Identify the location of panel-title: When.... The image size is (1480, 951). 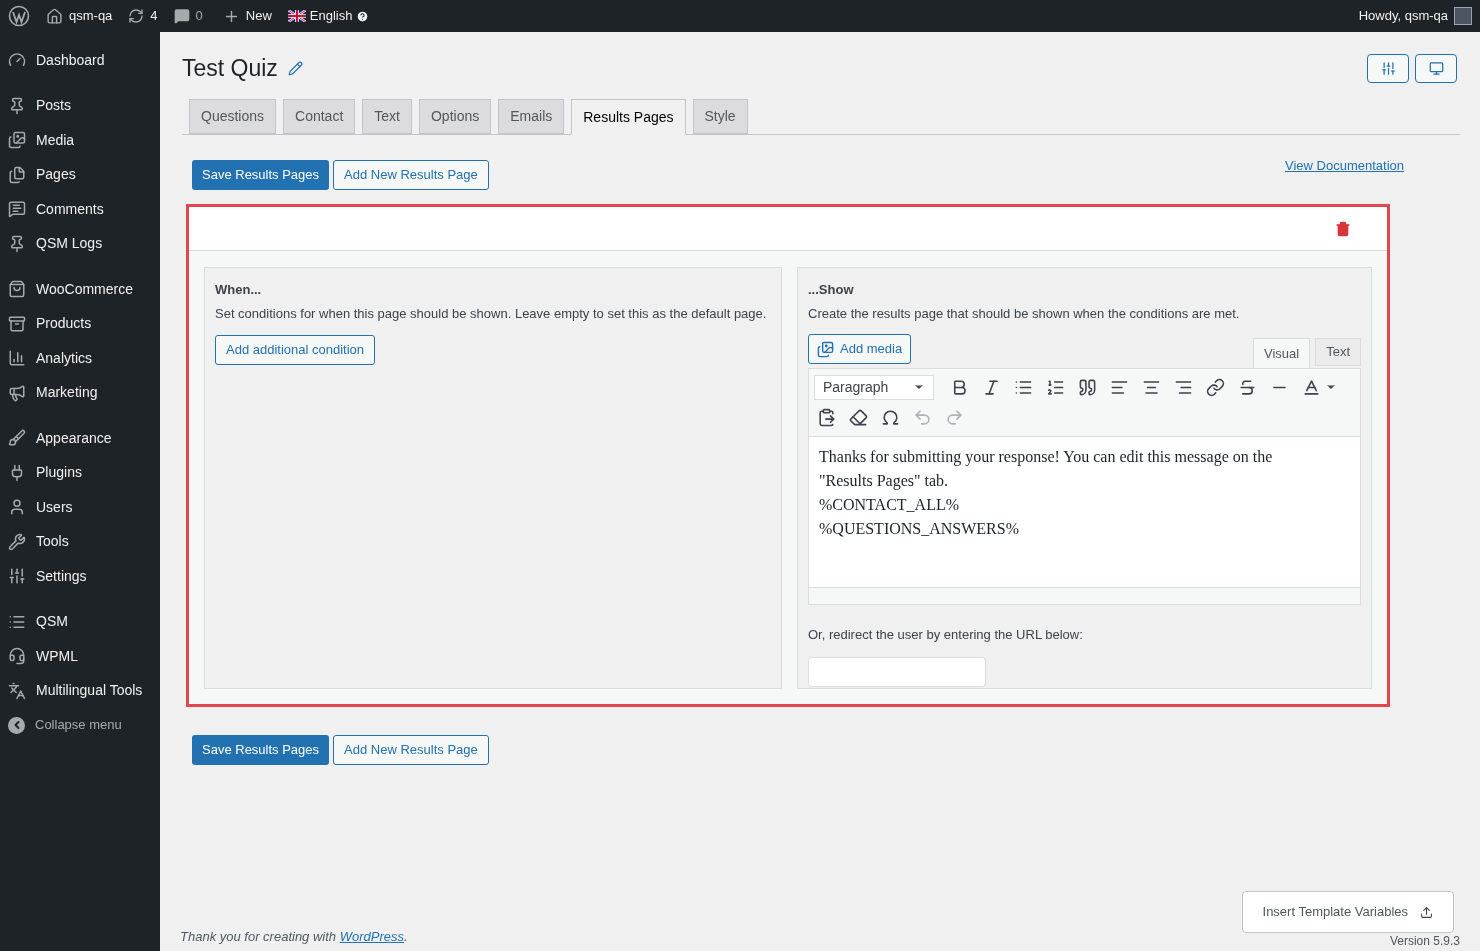
(239, 290).